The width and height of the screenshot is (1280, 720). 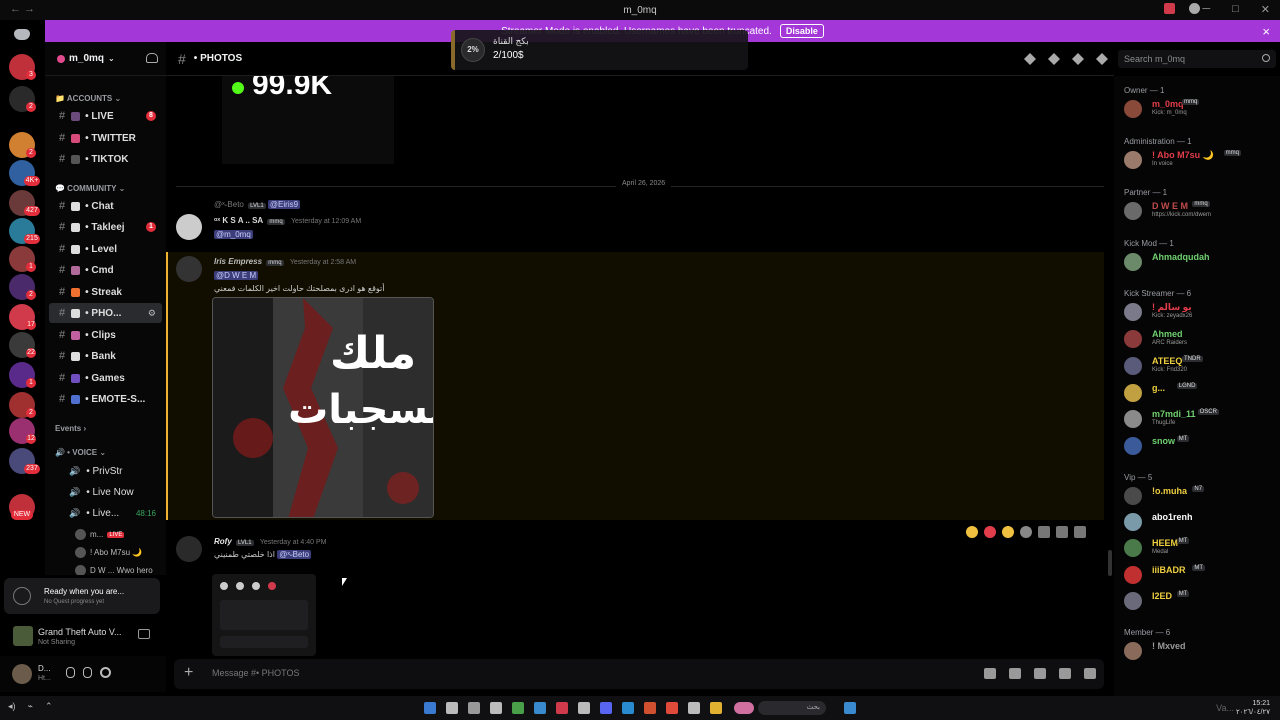 I want to click on inbox-icon, so click(x=1169, y=8).